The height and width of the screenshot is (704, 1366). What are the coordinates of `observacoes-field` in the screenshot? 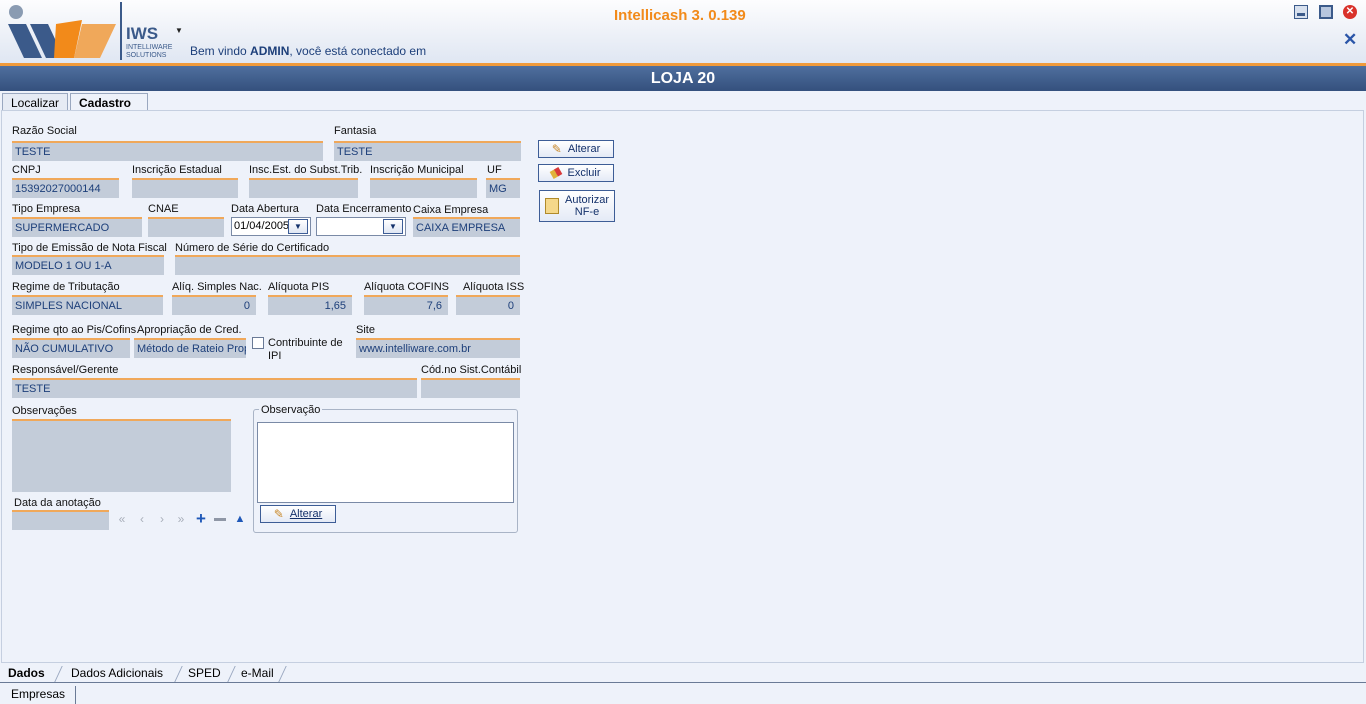 It's located at (121, 455).